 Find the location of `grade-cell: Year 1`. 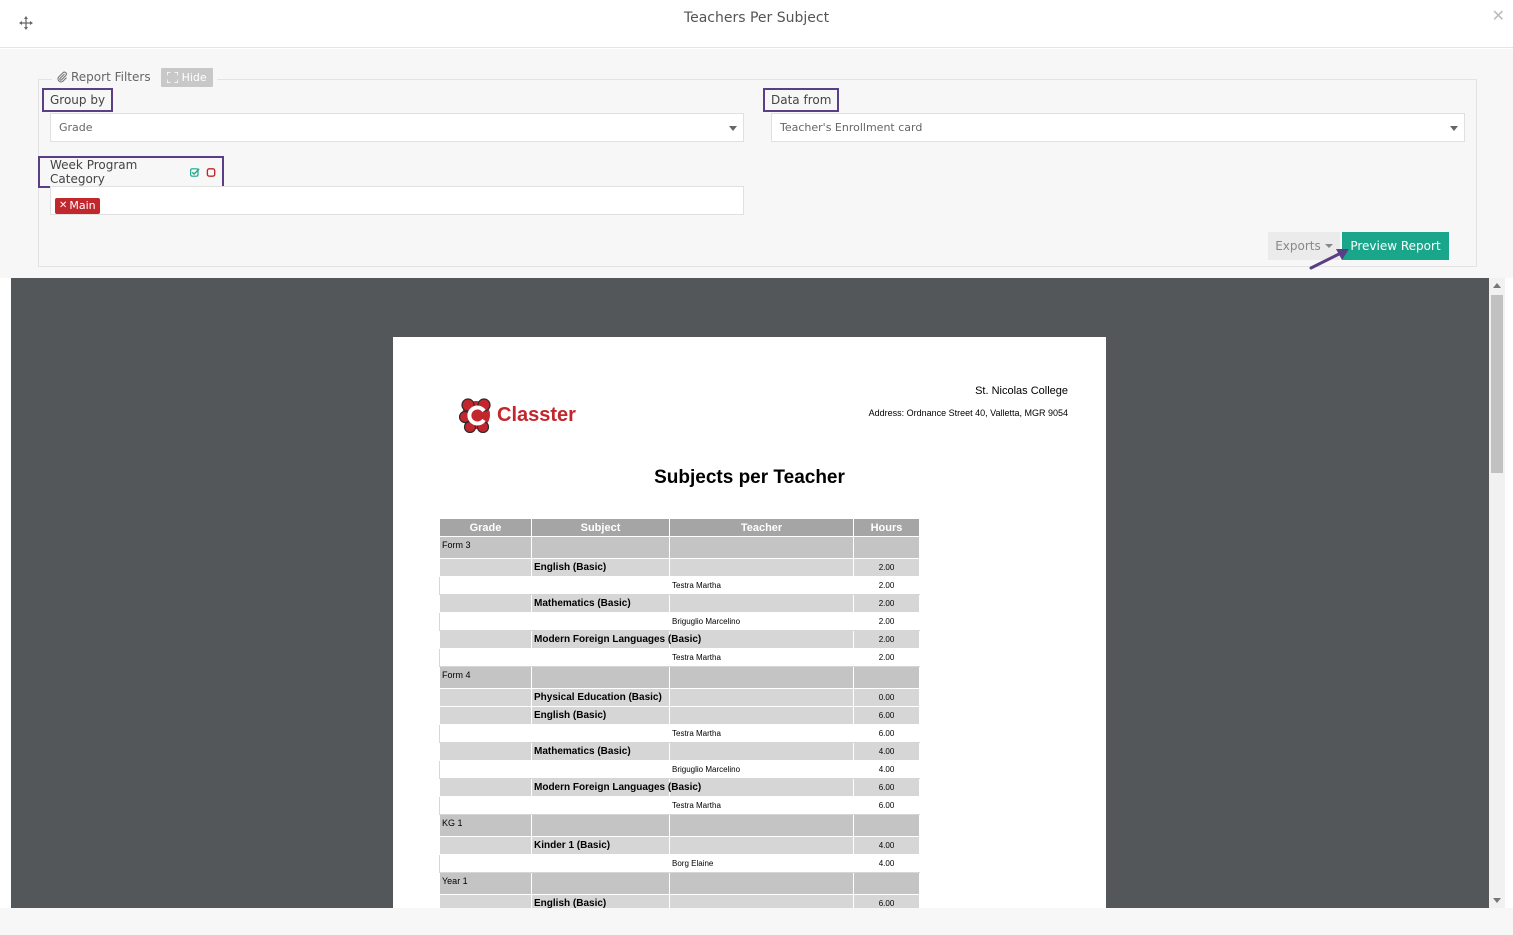

grade-cell: Year 1 is located at coordinates (485, 883).